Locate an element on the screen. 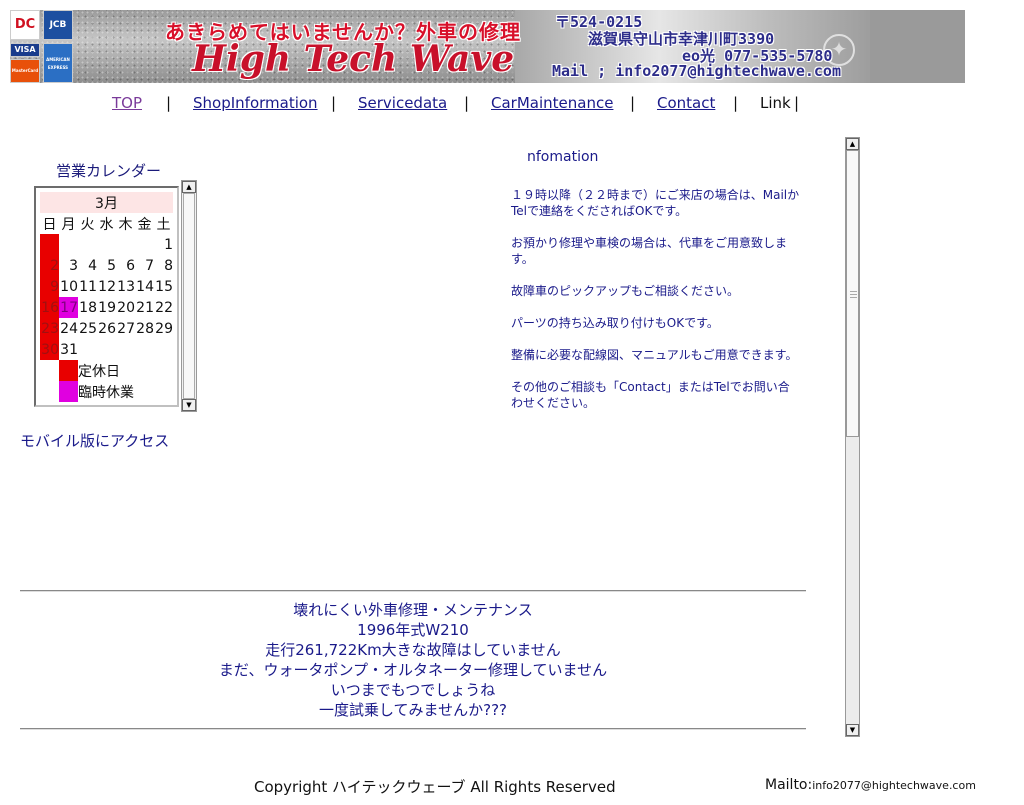 The height and width of the screenshot is (805, 1024). nav-carmaintenance-link: CarMaintenance is located at coordinates (552, 103).